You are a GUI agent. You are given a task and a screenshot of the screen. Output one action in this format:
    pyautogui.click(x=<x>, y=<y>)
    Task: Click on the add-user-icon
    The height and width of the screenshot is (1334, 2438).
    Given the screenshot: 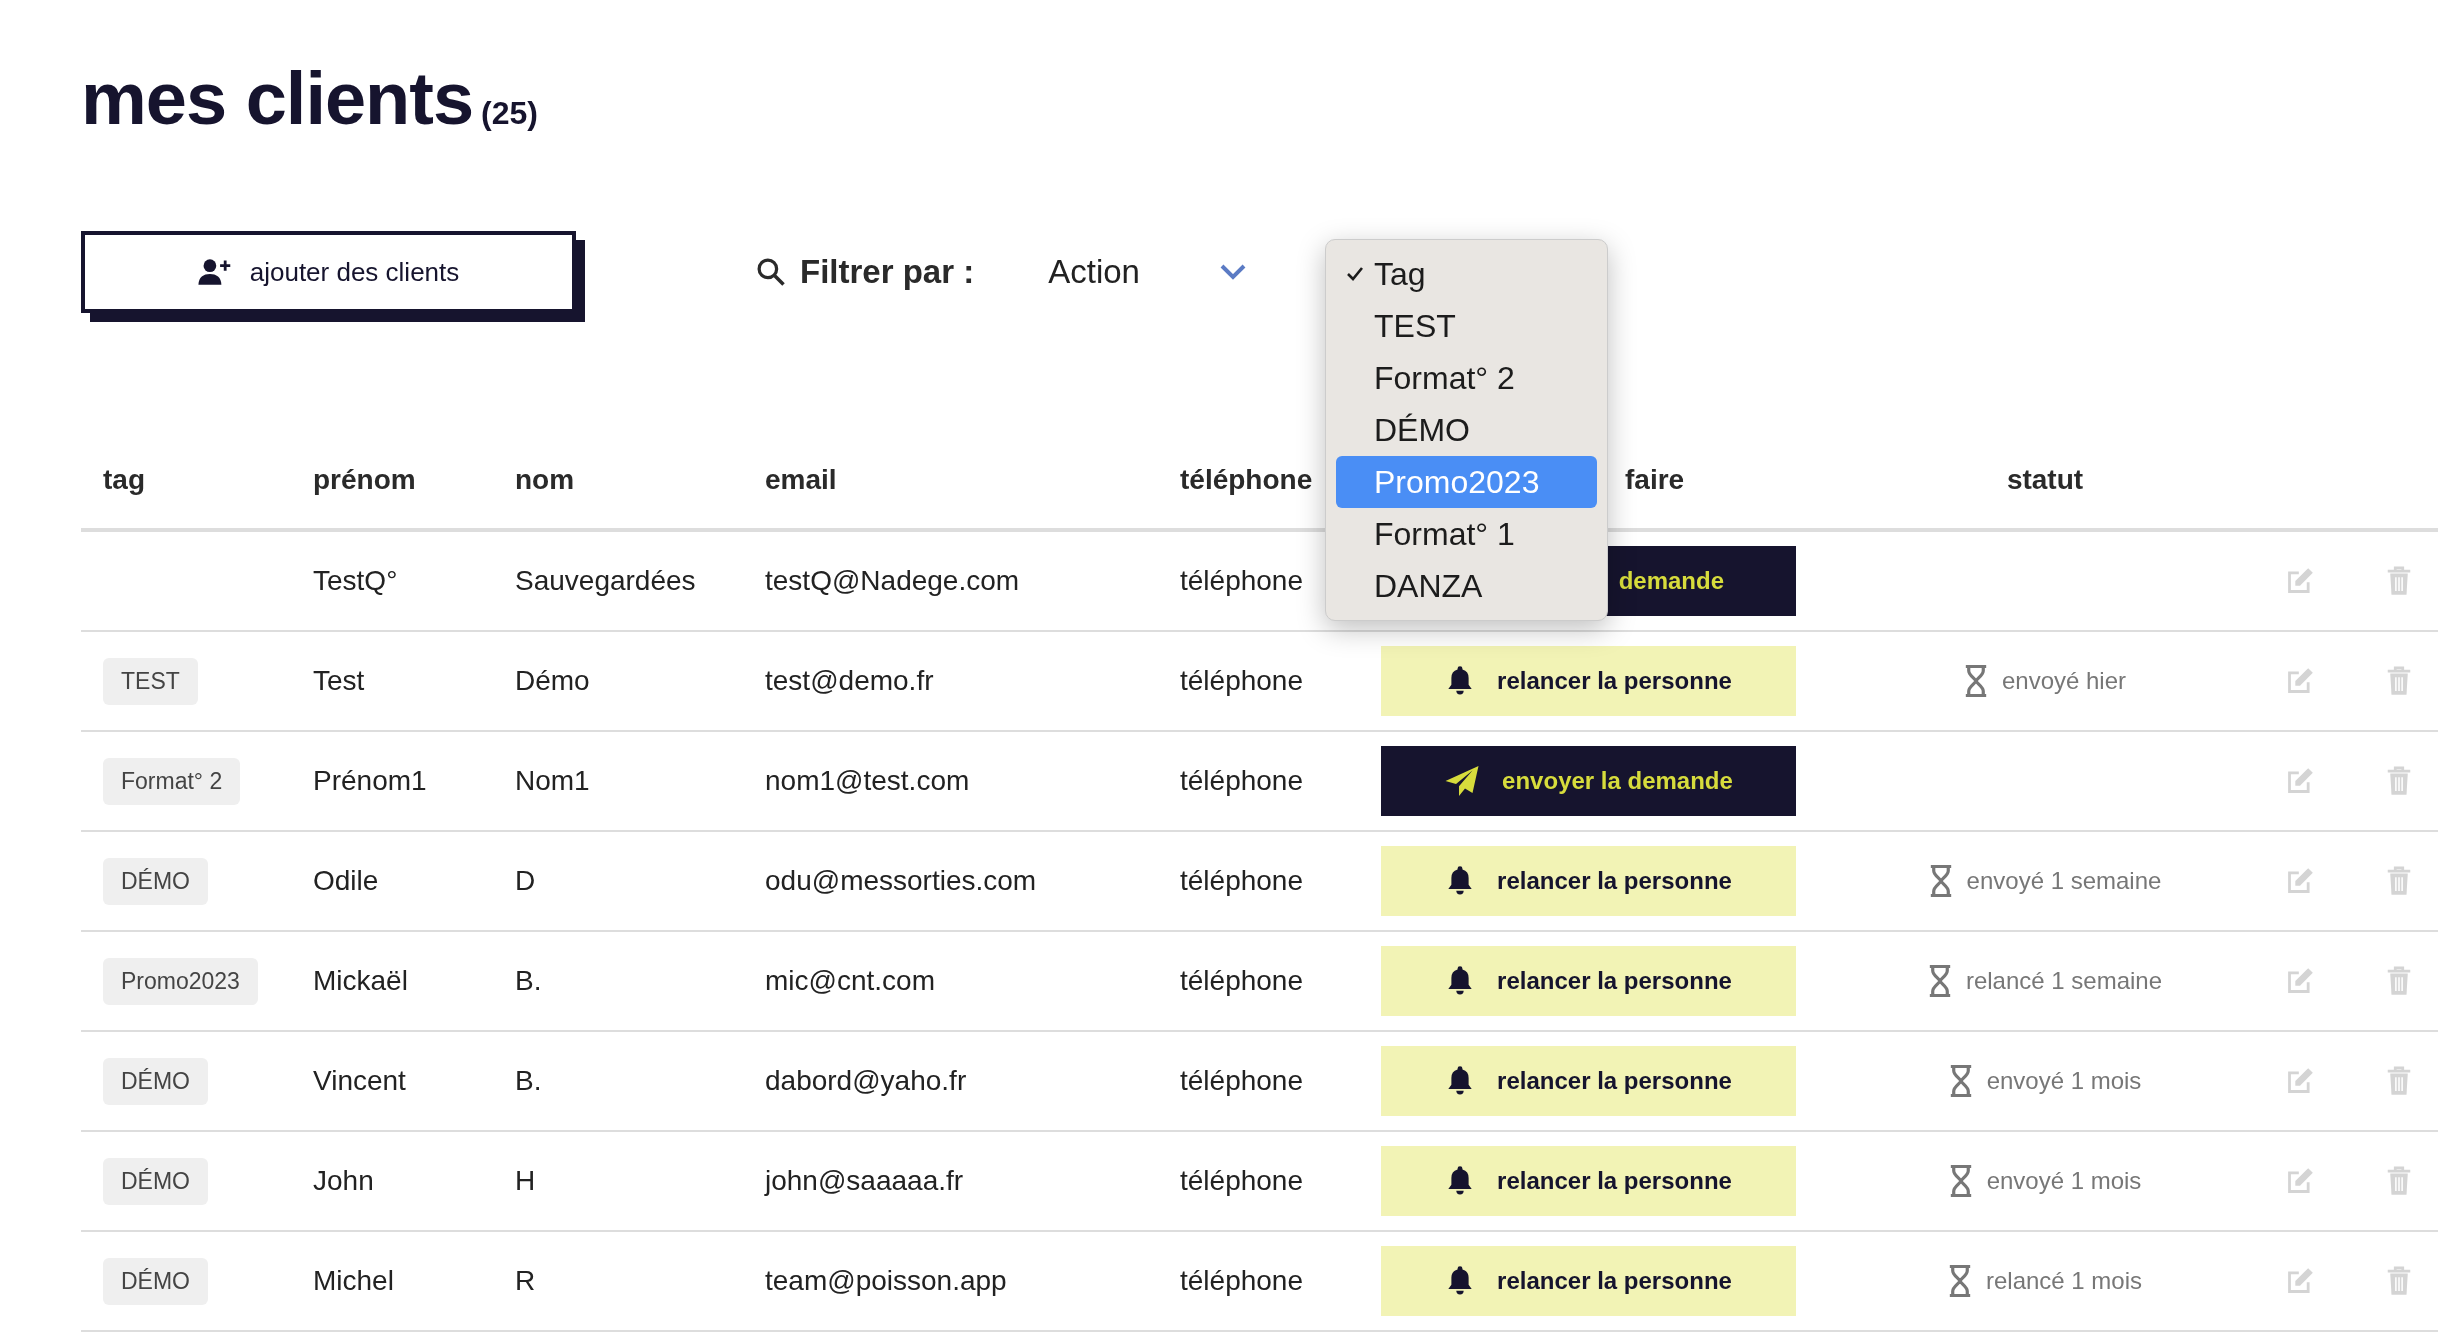 What is the action you would take?
    pyautogui.click(x=214, y=272)
    